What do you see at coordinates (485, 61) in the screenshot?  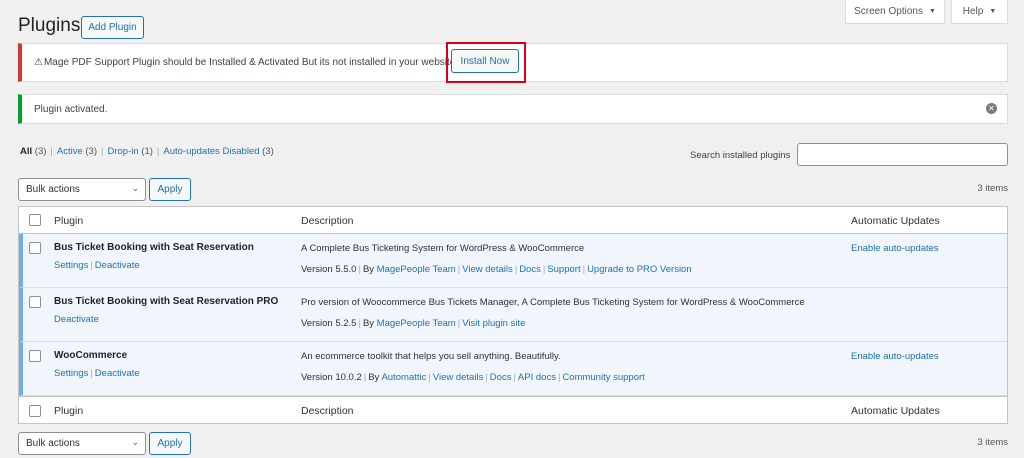 I see `install-now-button: Install Now` at bounding box center [485, 61].